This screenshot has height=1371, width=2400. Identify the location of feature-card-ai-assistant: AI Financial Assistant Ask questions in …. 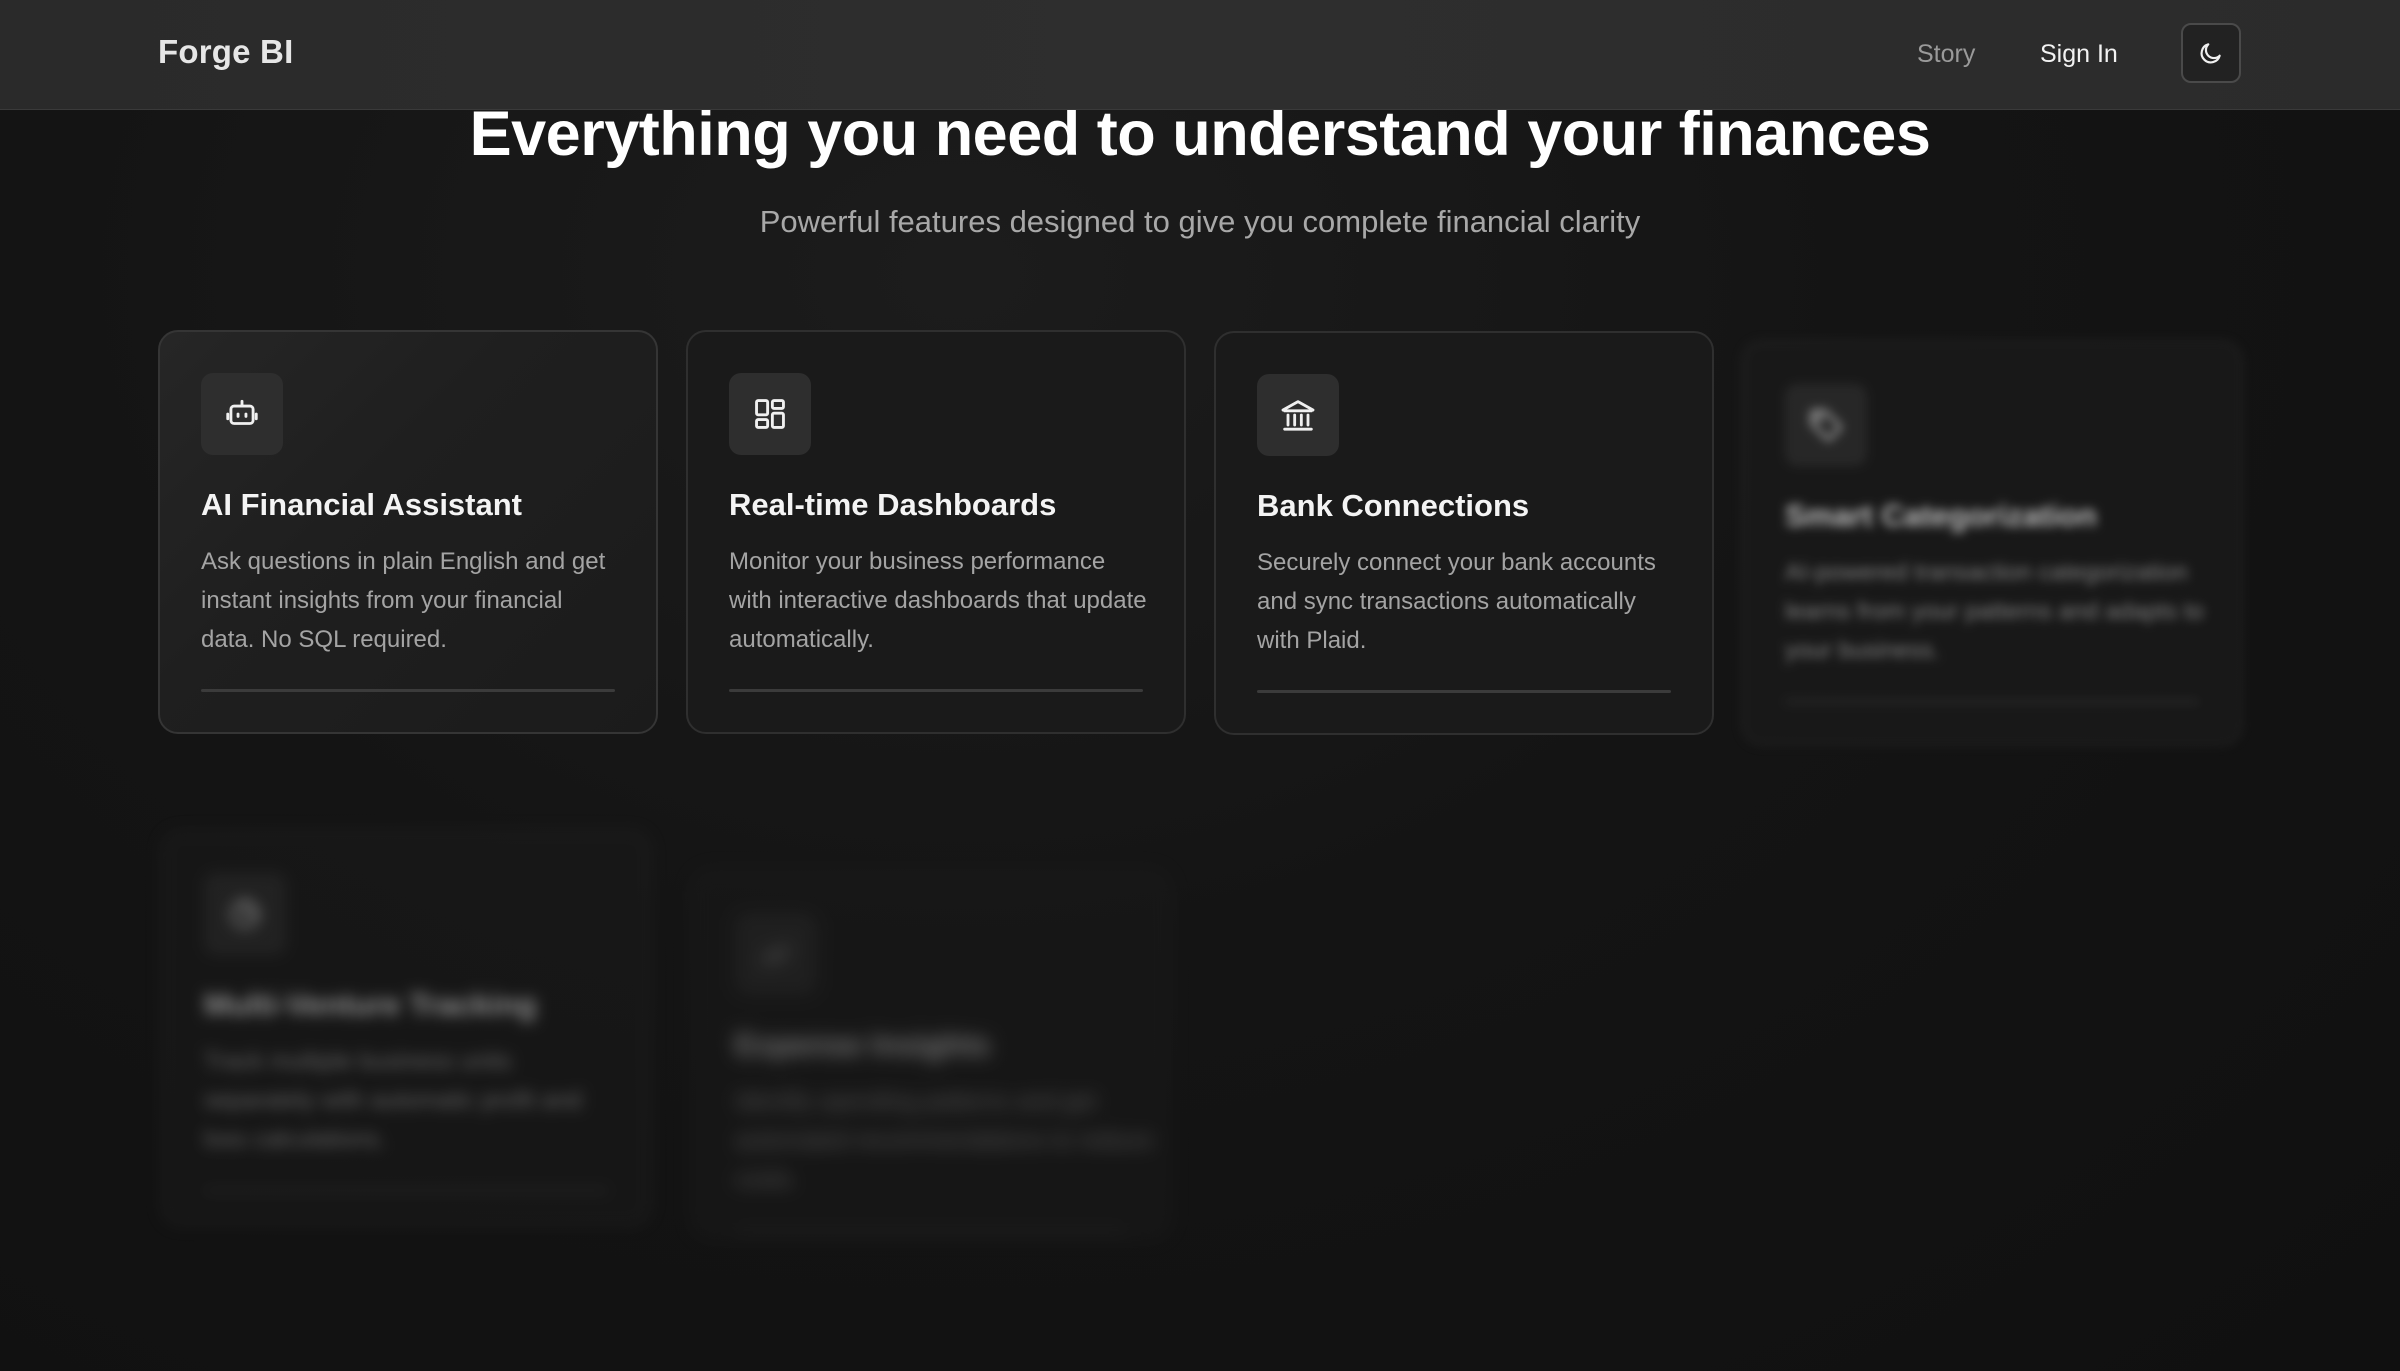
(408, 532).